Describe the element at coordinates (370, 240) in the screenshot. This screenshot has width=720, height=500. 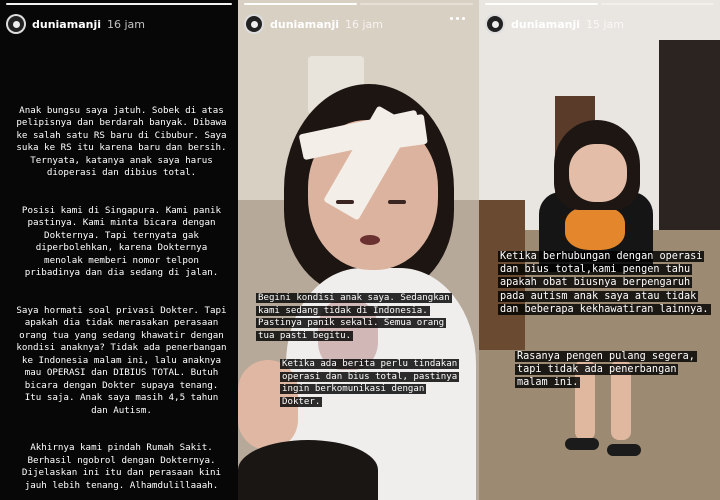
I see `photo-mouth` at that location.